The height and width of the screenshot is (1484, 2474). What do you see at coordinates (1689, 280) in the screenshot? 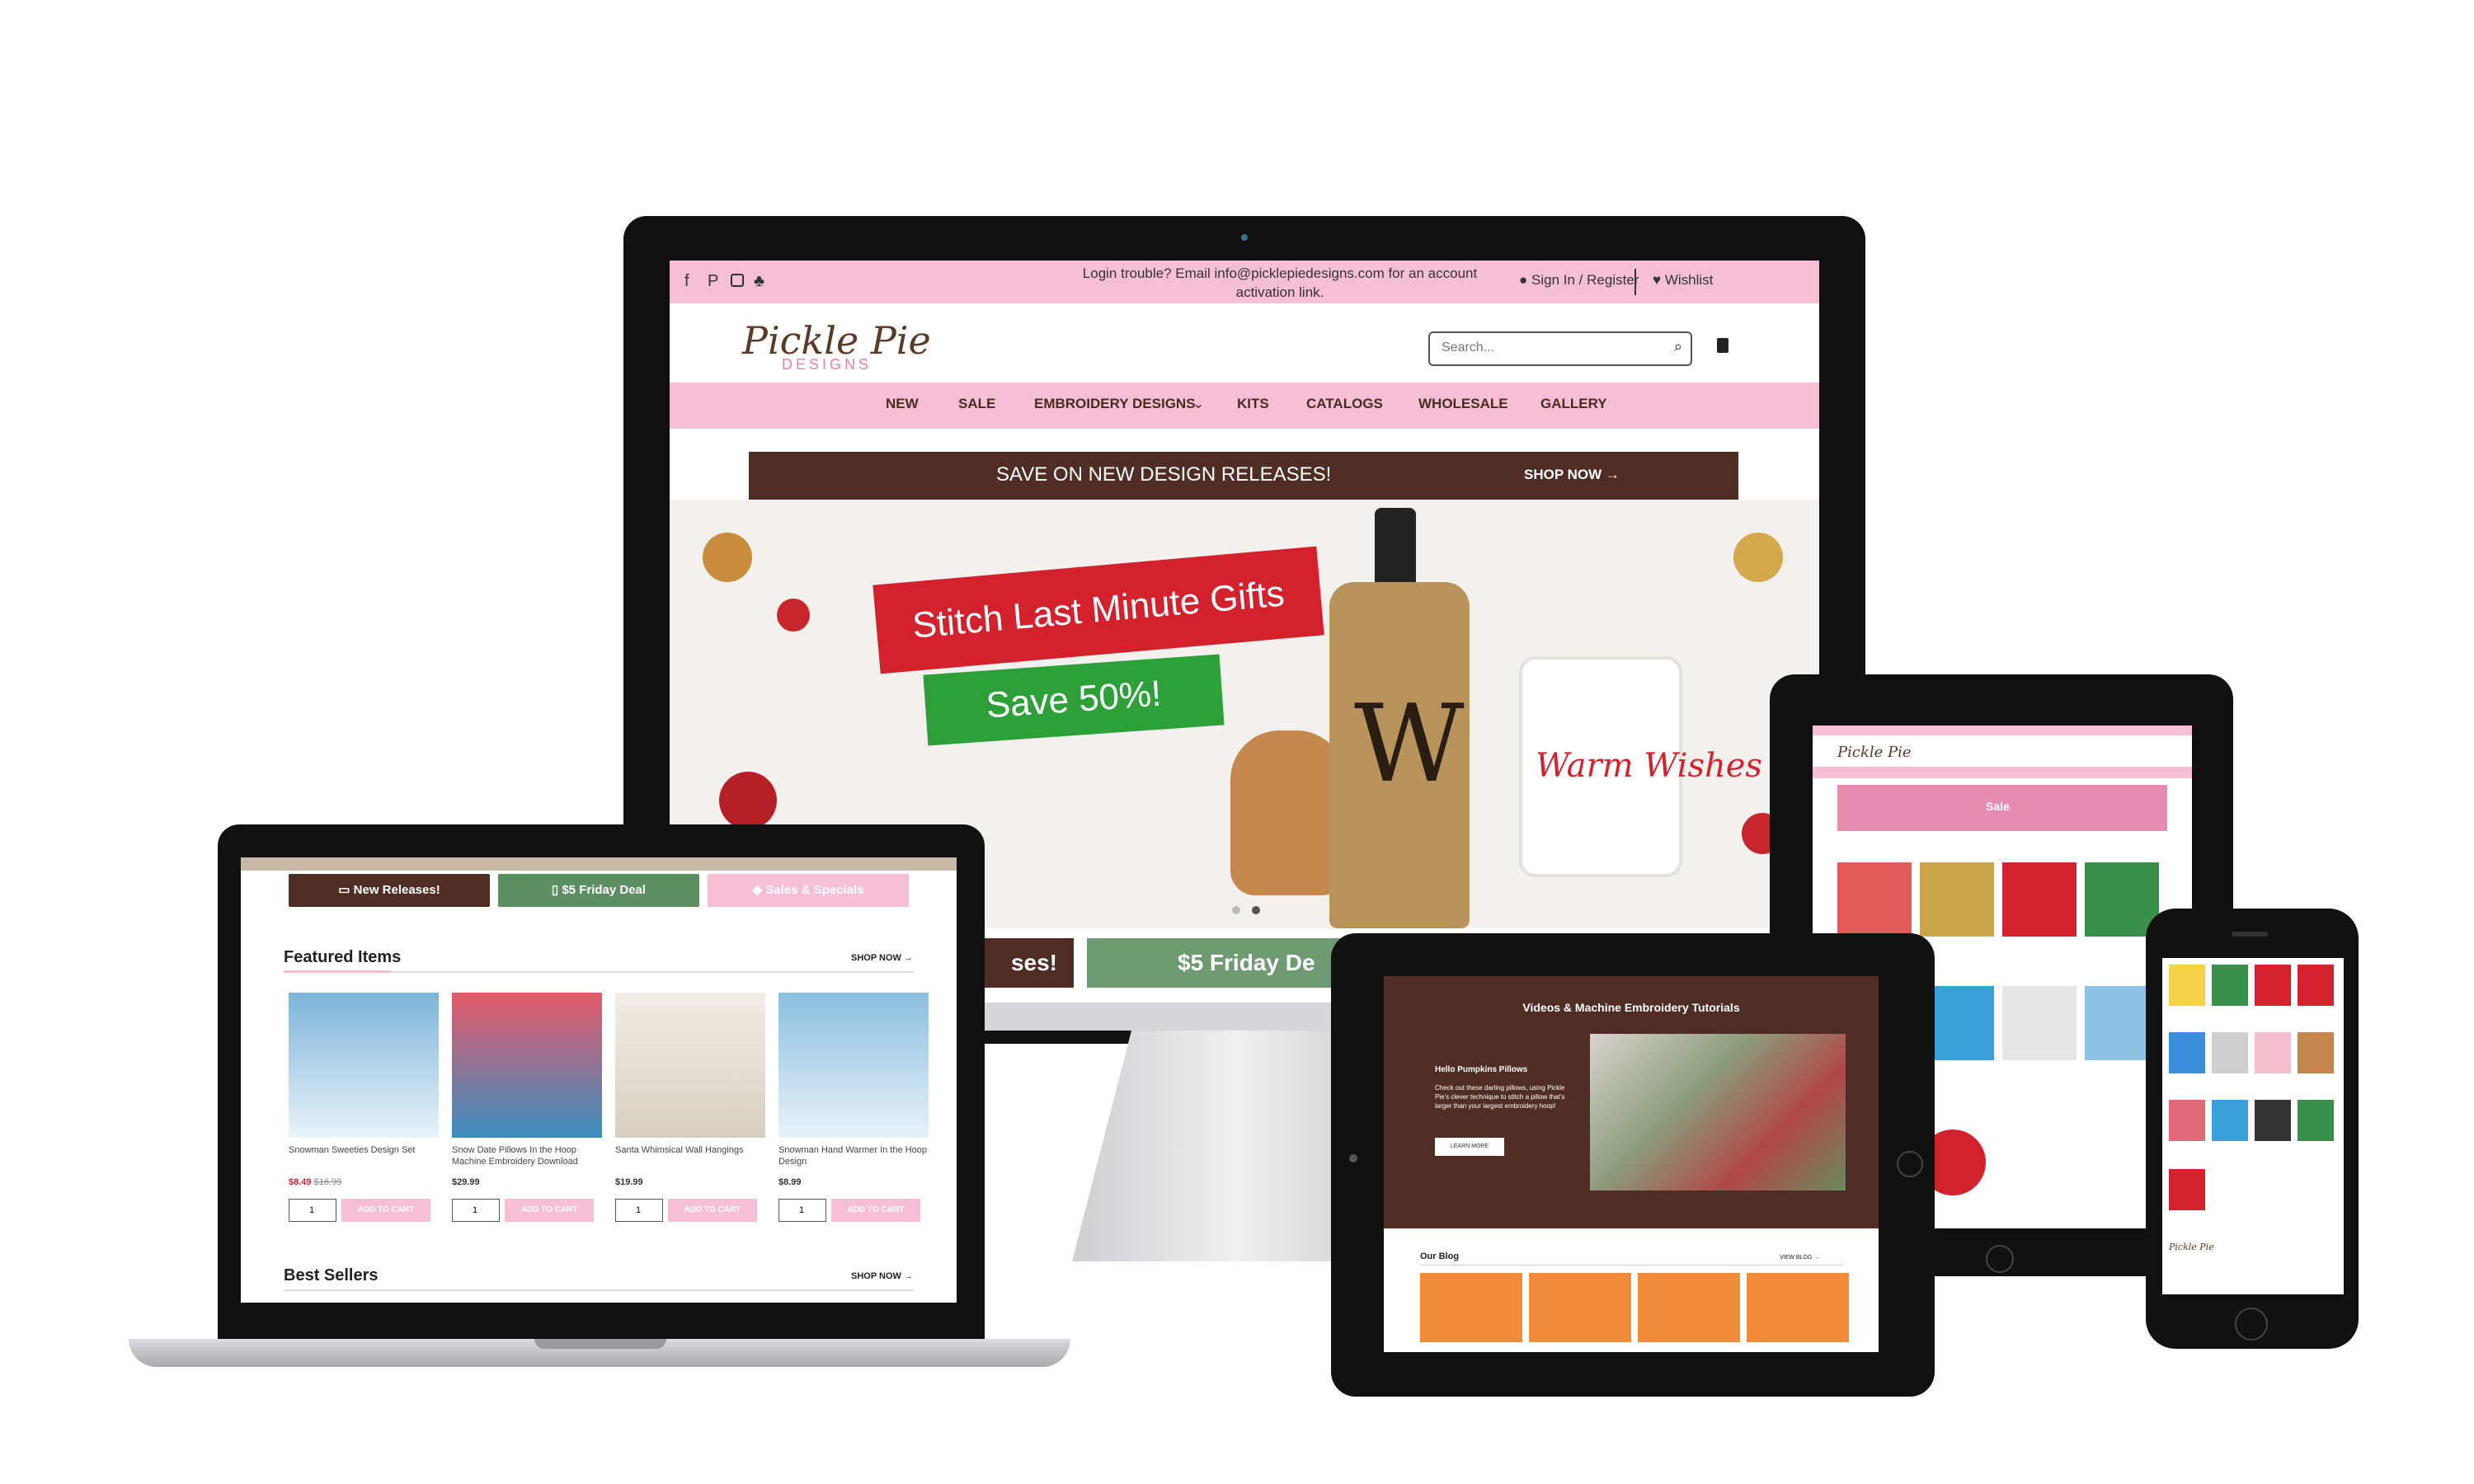
I see `wishlist-label: Wishlist` at bounding box center [1689, 280].